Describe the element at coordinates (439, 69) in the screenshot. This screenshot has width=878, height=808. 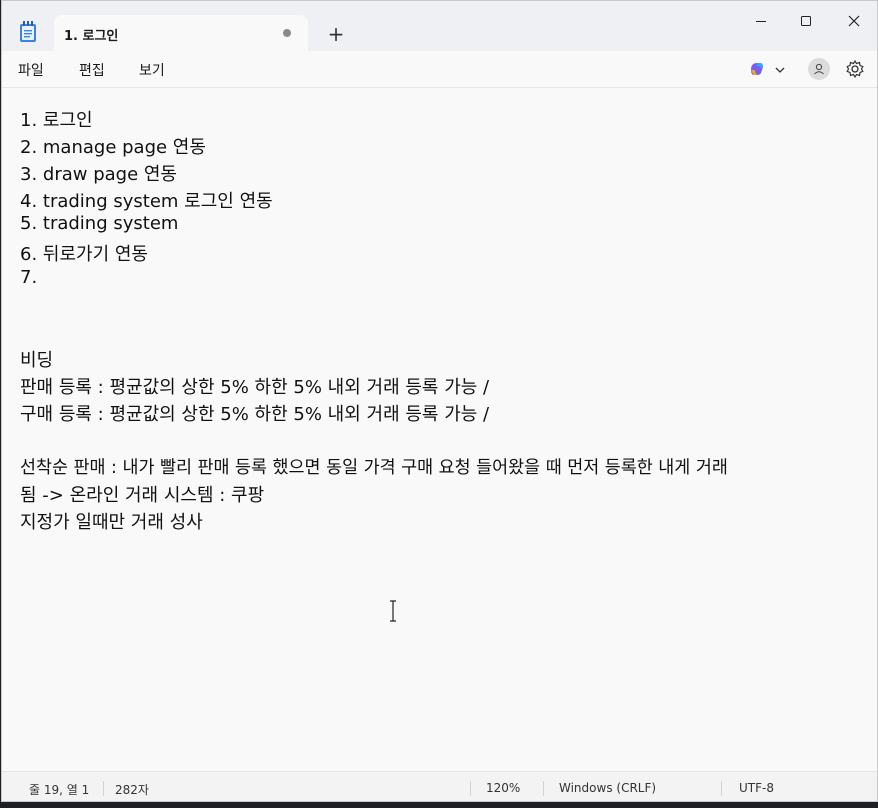
I see `menu-bar: 파일 편집 보기` at that location.